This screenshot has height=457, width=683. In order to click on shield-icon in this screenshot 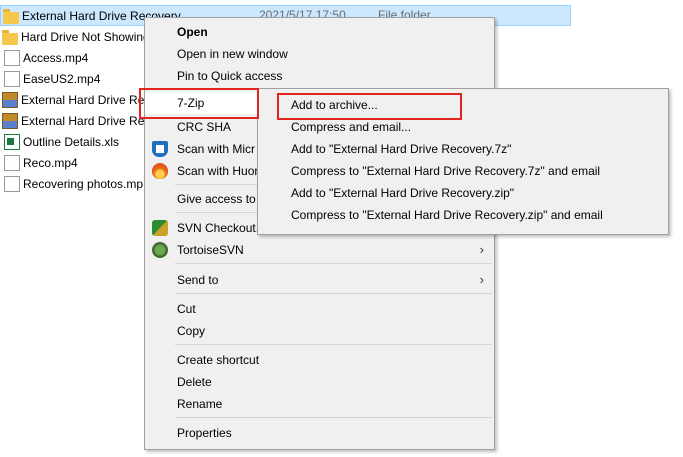, I will do `click(160, 149)`.